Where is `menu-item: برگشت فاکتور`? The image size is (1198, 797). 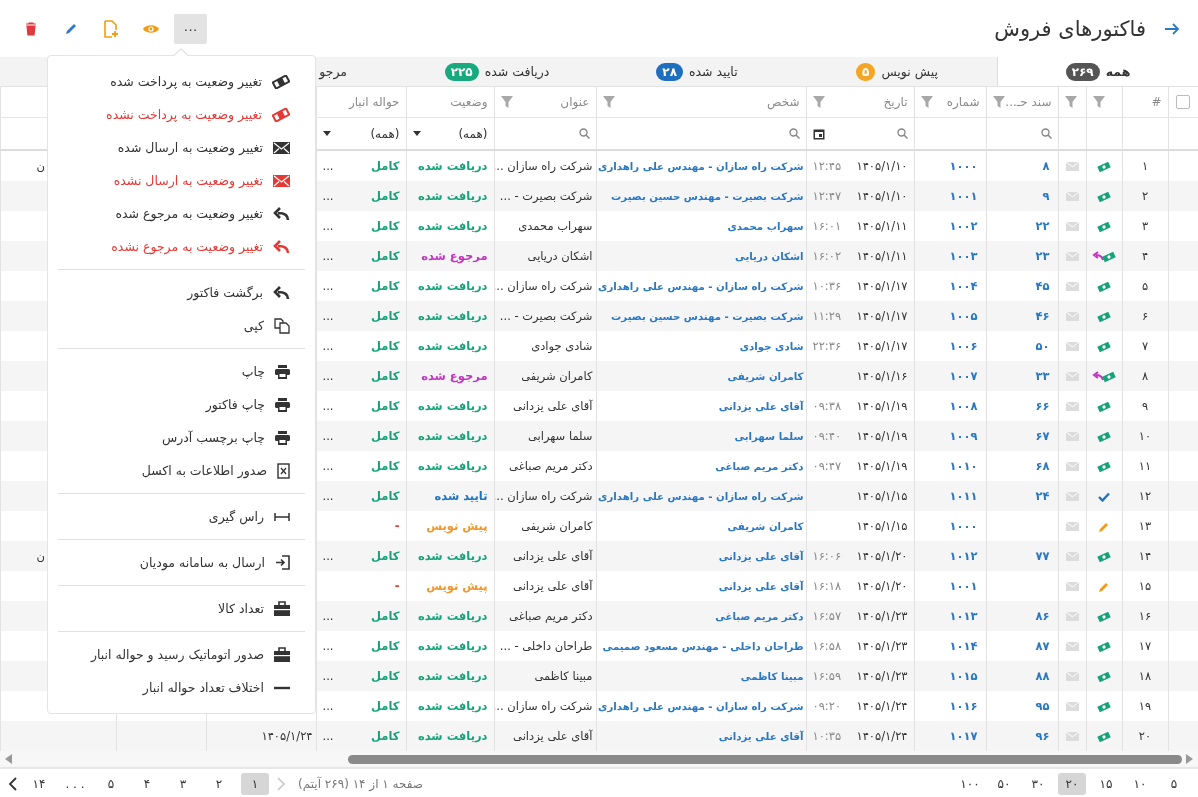
menu-item: برگشت فاکتور is located at coordinates (181, 292).